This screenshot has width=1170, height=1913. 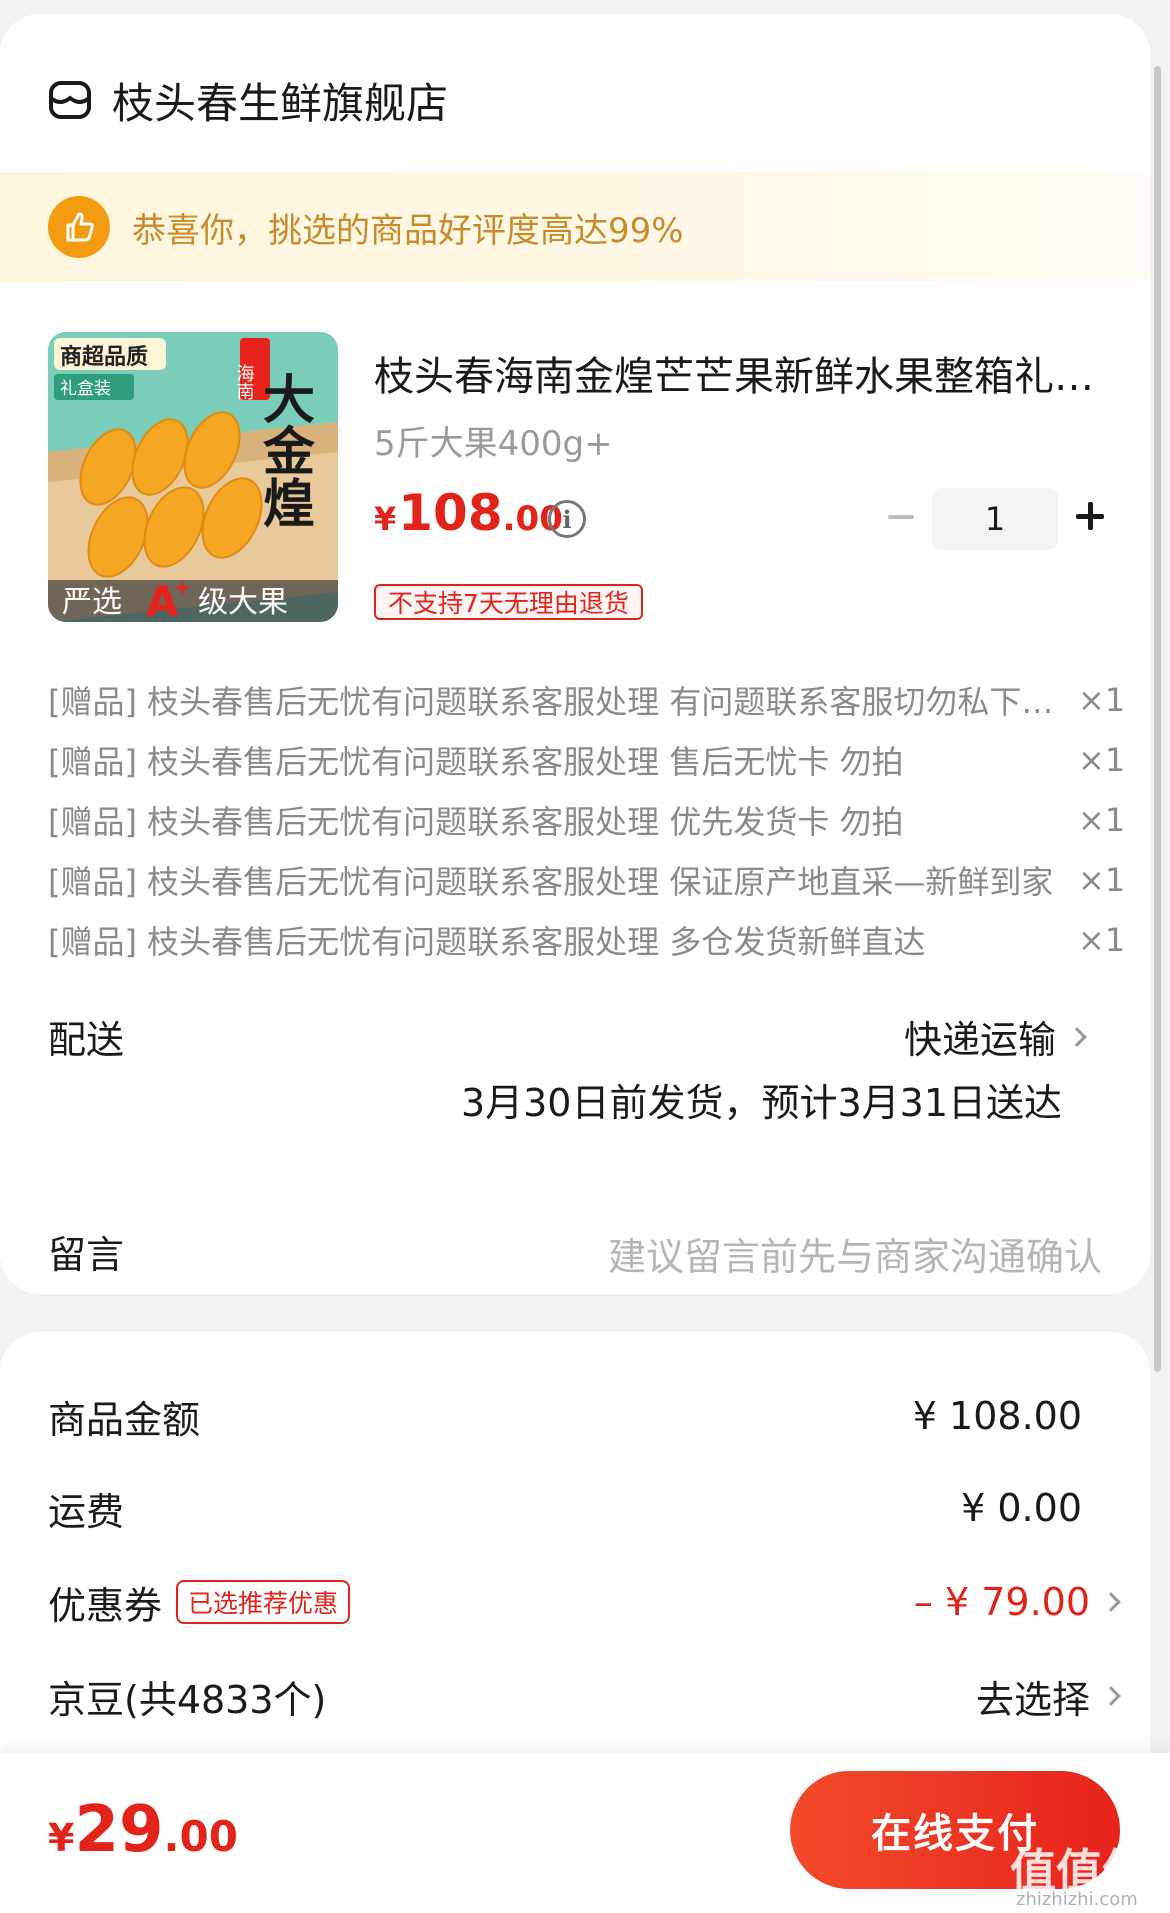 I want to click on bottom-text-2: 级大果, so click(x=243, y=602).